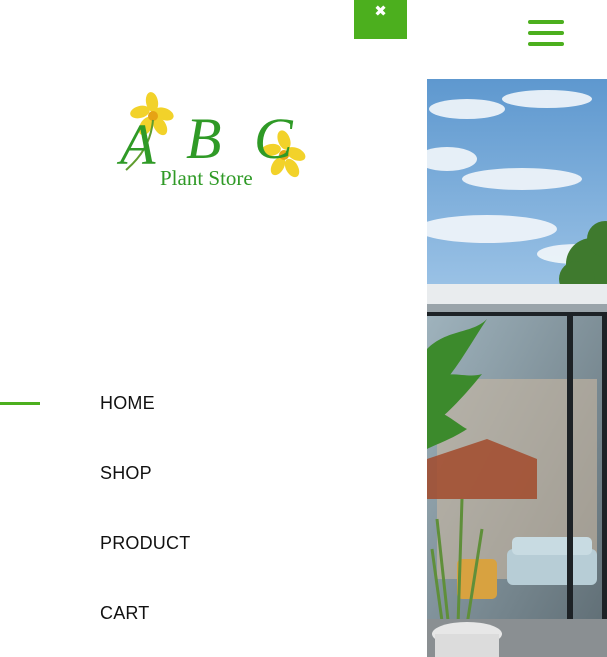  I want to click on active-nav-indicator, so click(20, 403).